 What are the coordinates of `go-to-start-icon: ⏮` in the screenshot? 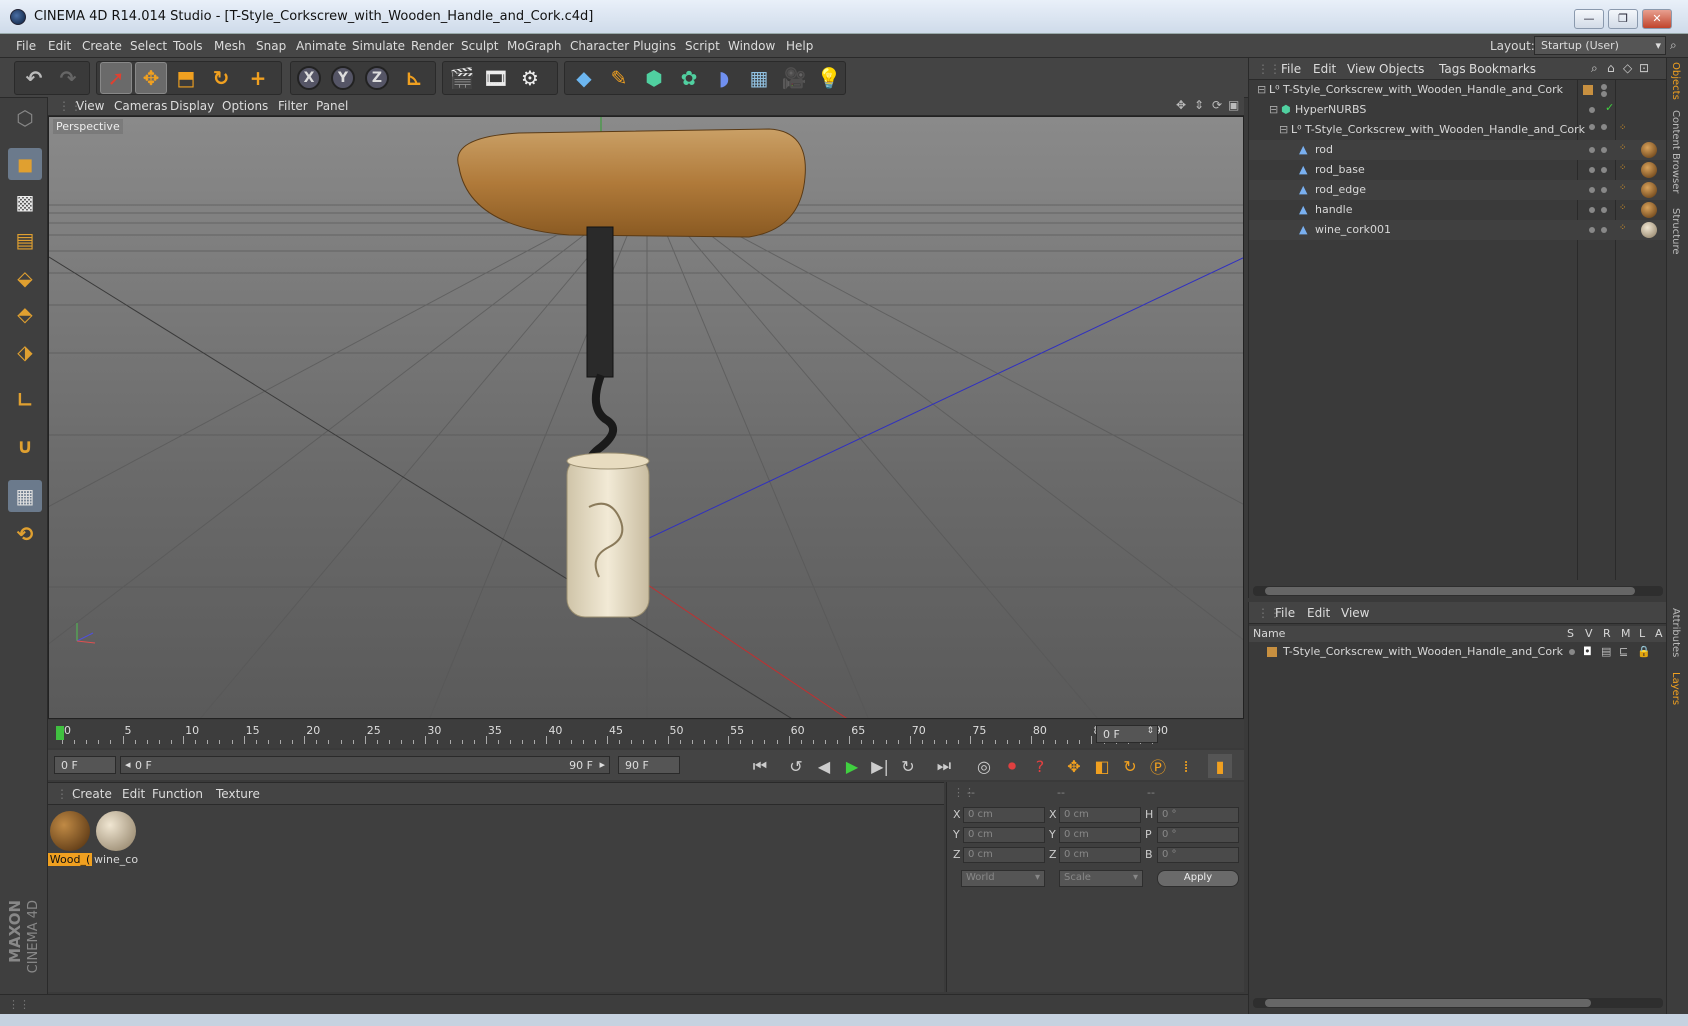 It's located at (760, 766).